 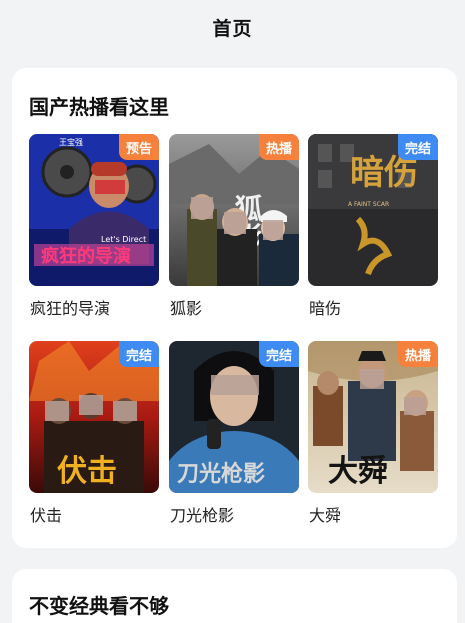 I want to click on poster-image: 疯狂的导演 Let's Direct 王宝强 预告, so click(x=94, y=210).